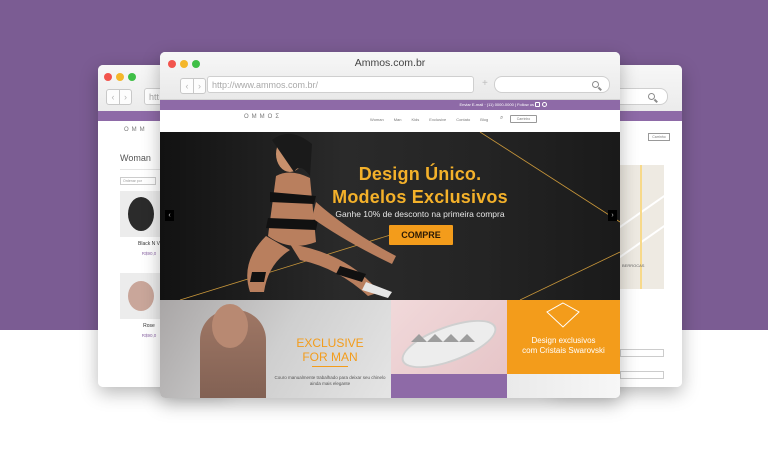 Image resolution: width=768 pixels, height=461 pixels. I want to click on sort-dropdown: Ordenar por, so click(138, 181).